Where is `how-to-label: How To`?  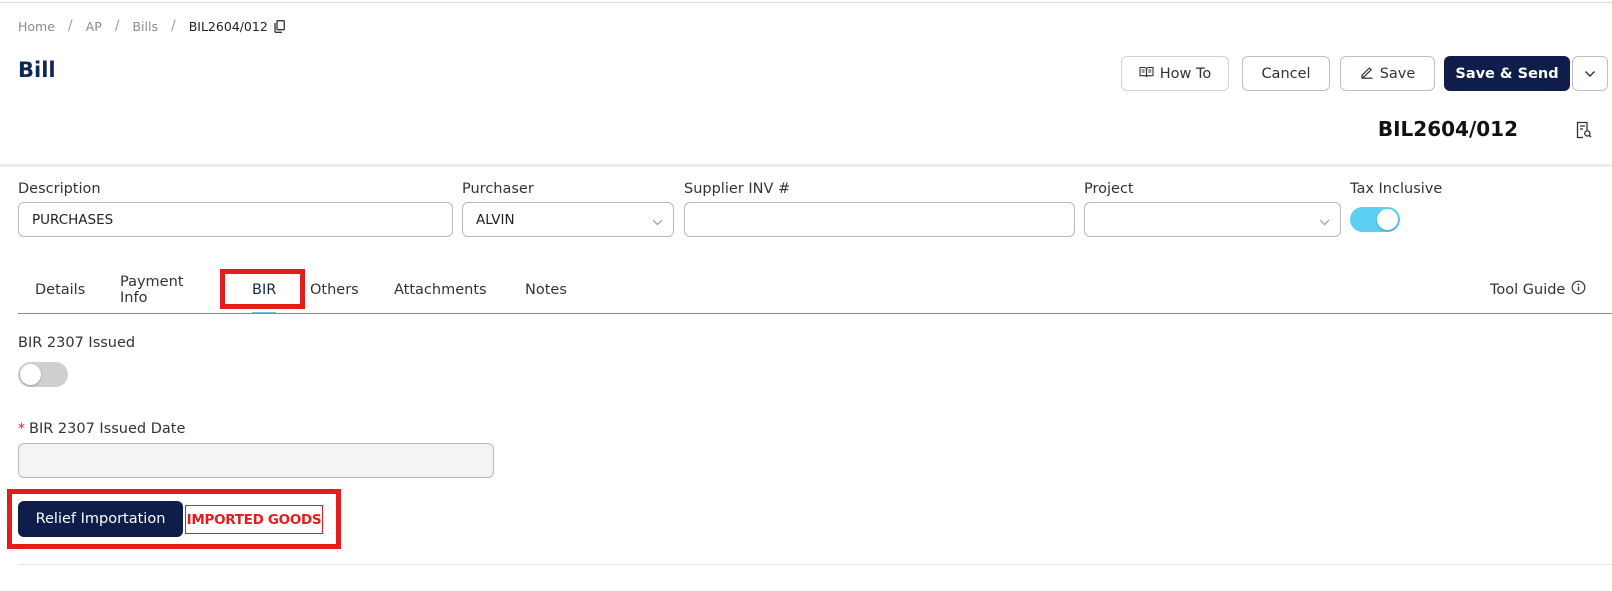
how-to-label: How To is located at coordinates (1185, 73).